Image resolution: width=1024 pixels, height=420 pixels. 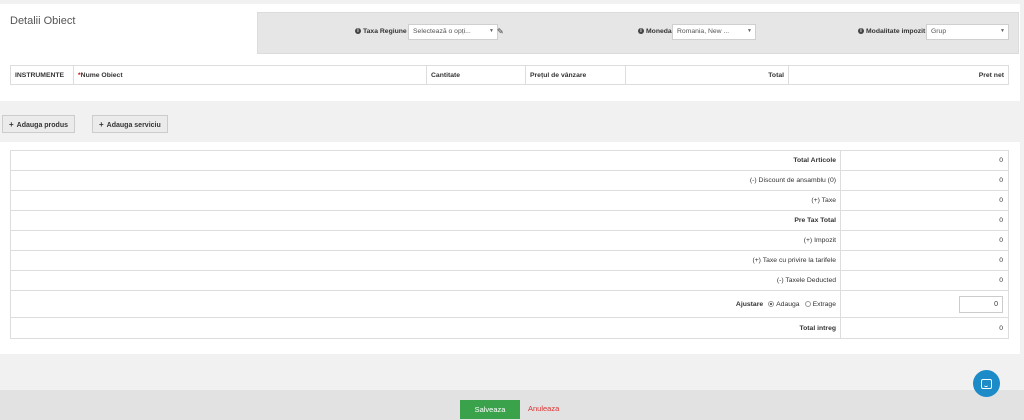 I want to click on taxes-row: (+) Taxe 0, so click(x=509, y=201).